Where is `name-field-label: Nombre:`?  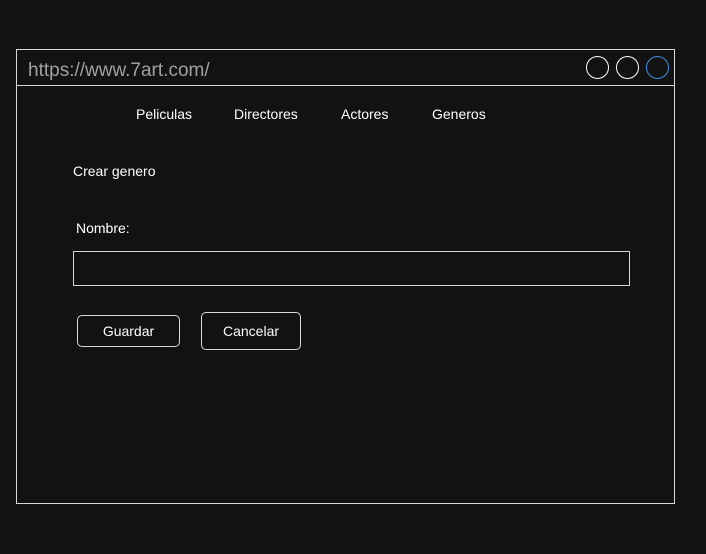 name-field-label: Nombre: is located at coordinates (103, 228).